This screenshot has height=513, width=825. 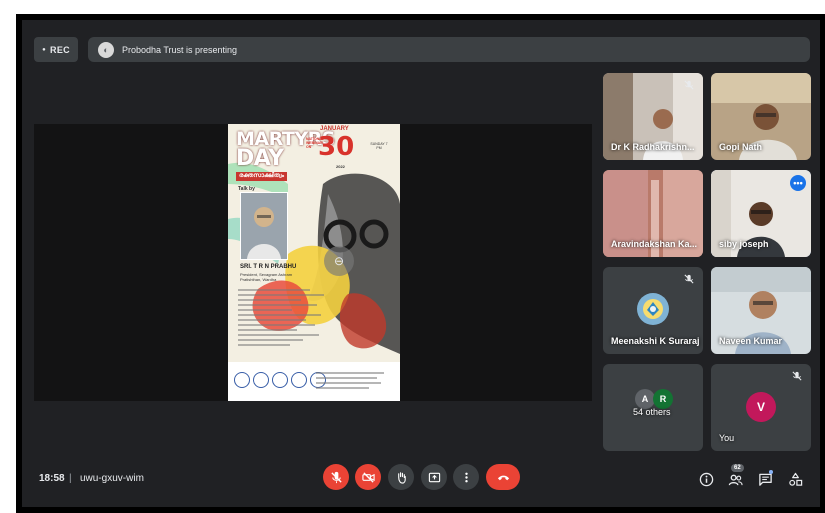 I want to click on presenting-banner: ◐ Probodha Trust is presenting, so click(x=449, y=49).